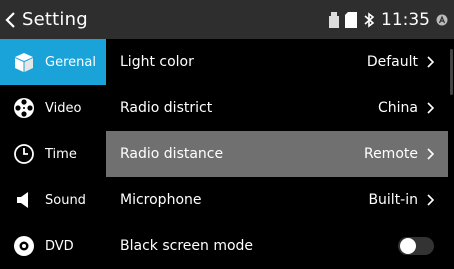 This screenshot has width=454, height=269. I want to click on setting-value: Default, so click(392, 62).